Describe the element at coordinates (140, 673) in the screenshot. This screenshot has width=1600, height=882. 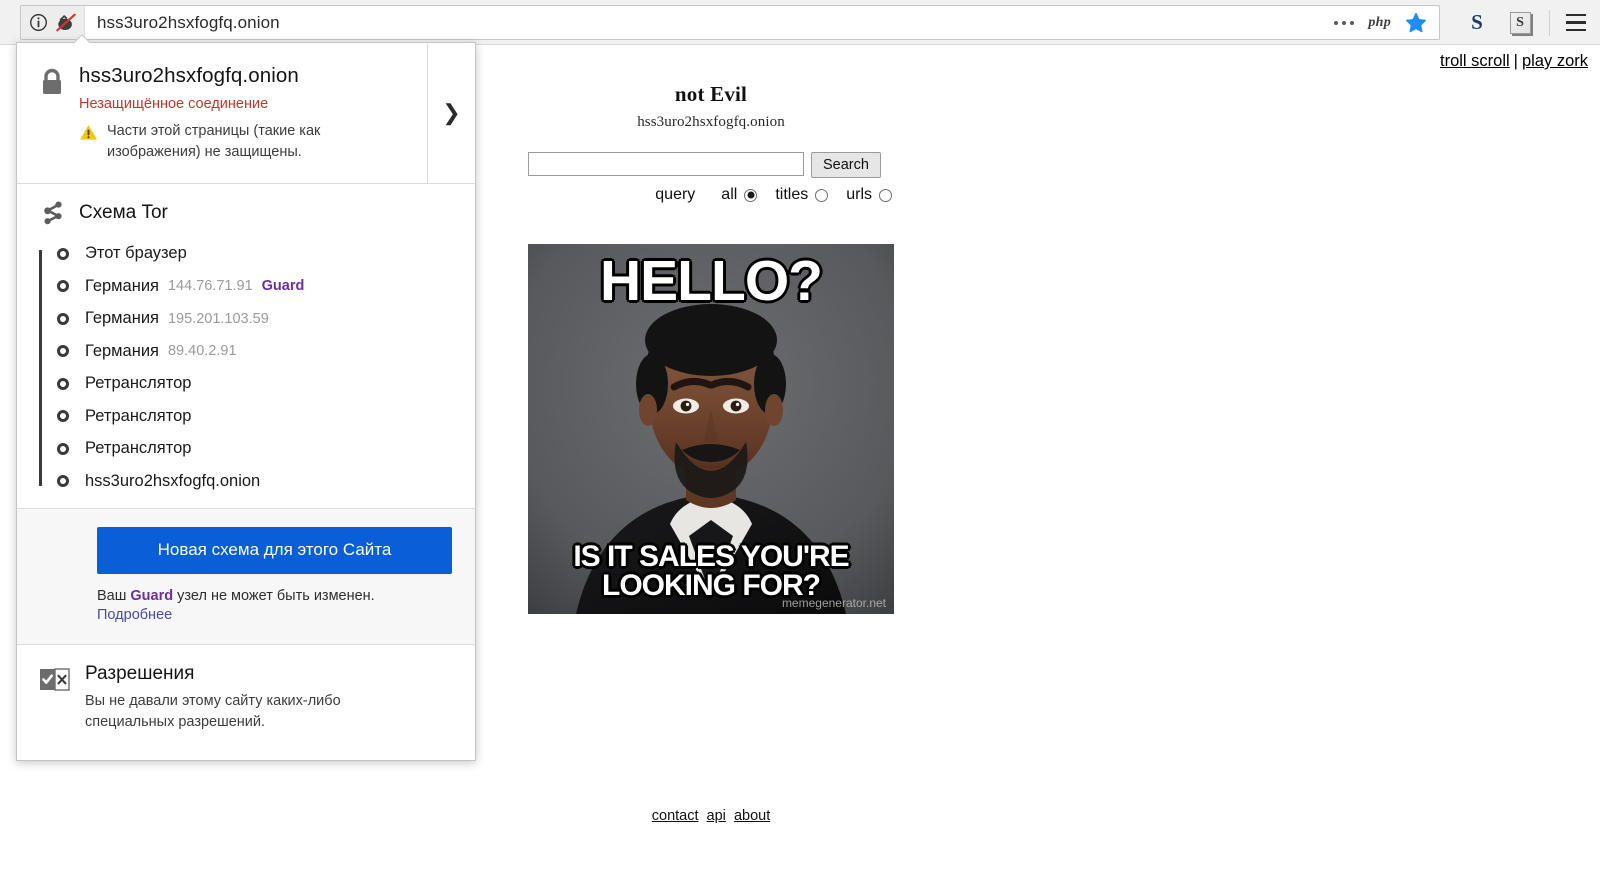
I see `permissions-title: Разрешения` at that location.